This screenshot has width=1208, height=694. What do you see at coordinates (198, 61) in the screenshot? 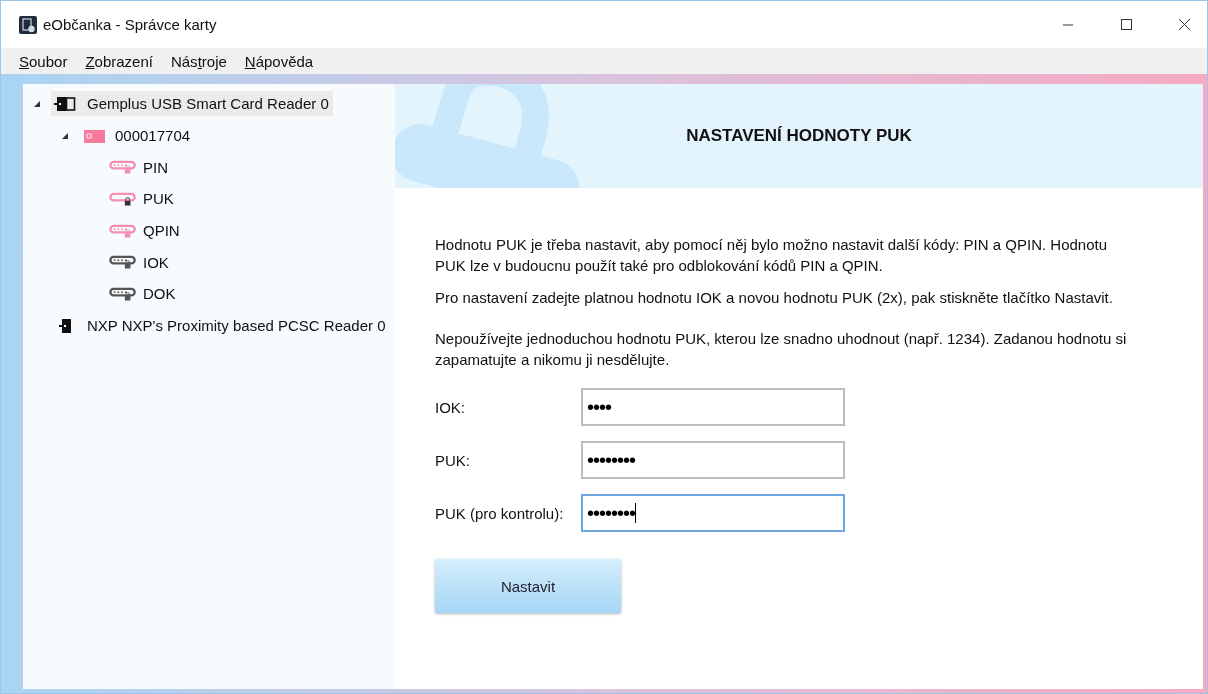
I see `menu-item: Nástroje` at bounding box center [198, 61].